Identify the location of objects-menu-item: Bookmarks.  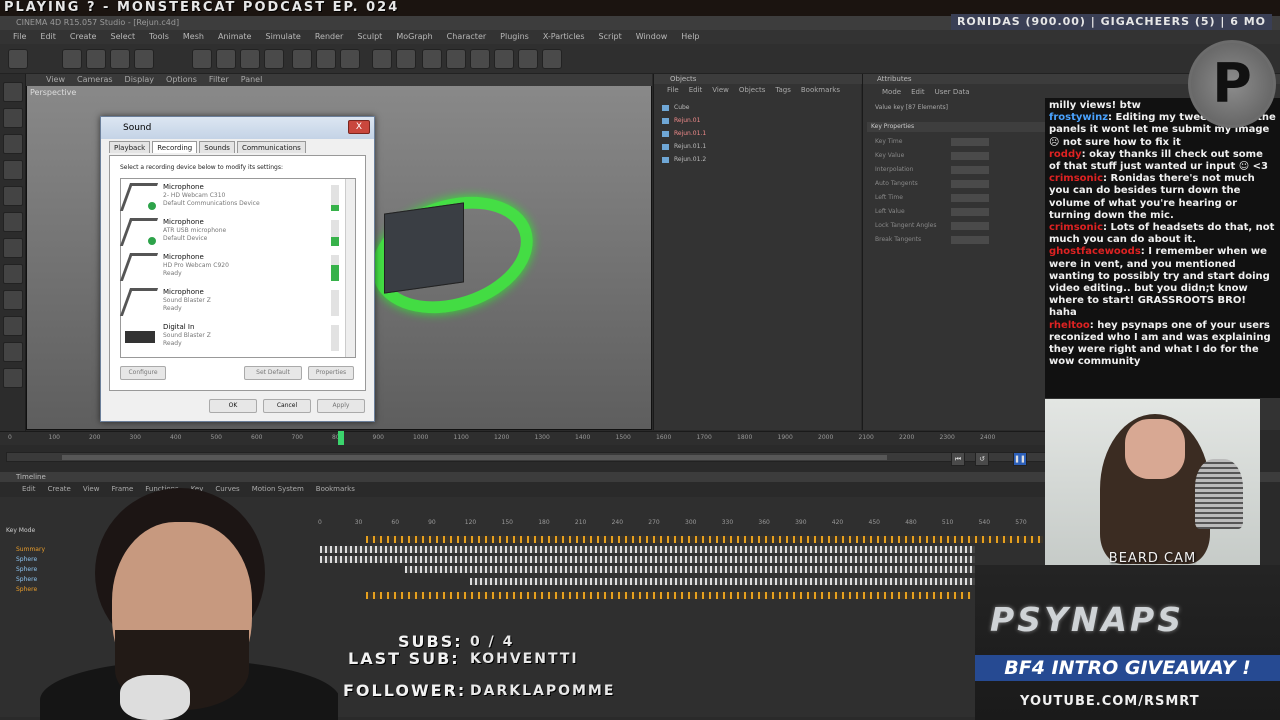
(820, 91).